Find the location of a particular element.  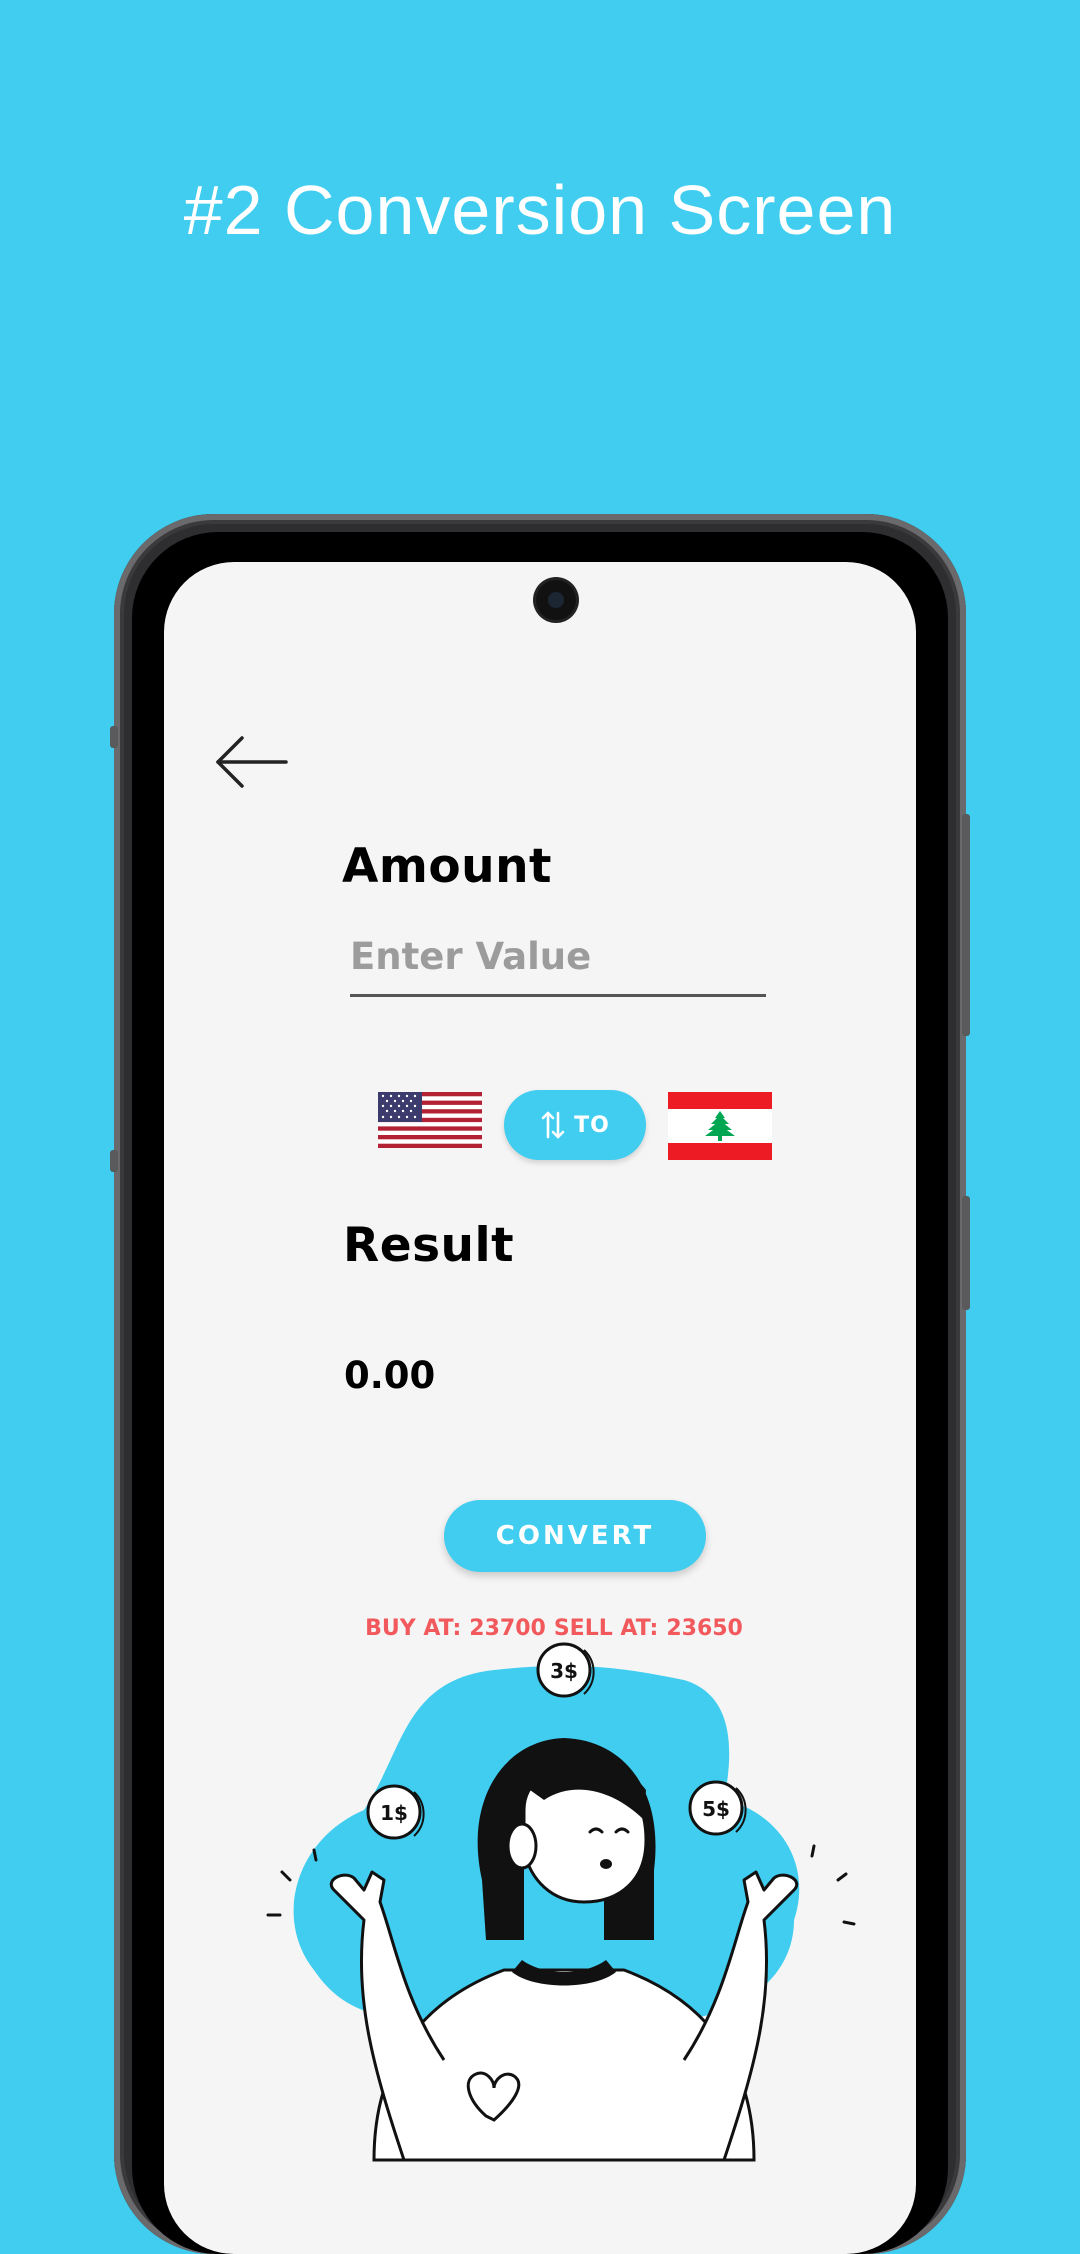

ear is located at coordinates (522, 1846).